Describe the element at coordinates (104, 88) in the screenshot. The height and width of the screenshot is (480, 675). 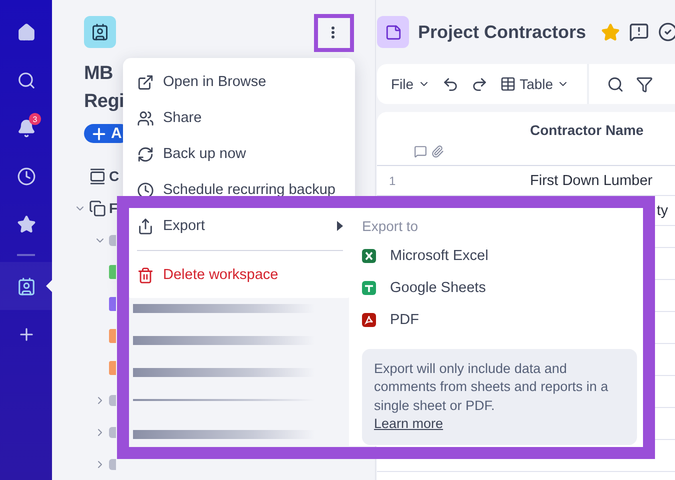
I see `workspace-title: MB Regi` at that location.